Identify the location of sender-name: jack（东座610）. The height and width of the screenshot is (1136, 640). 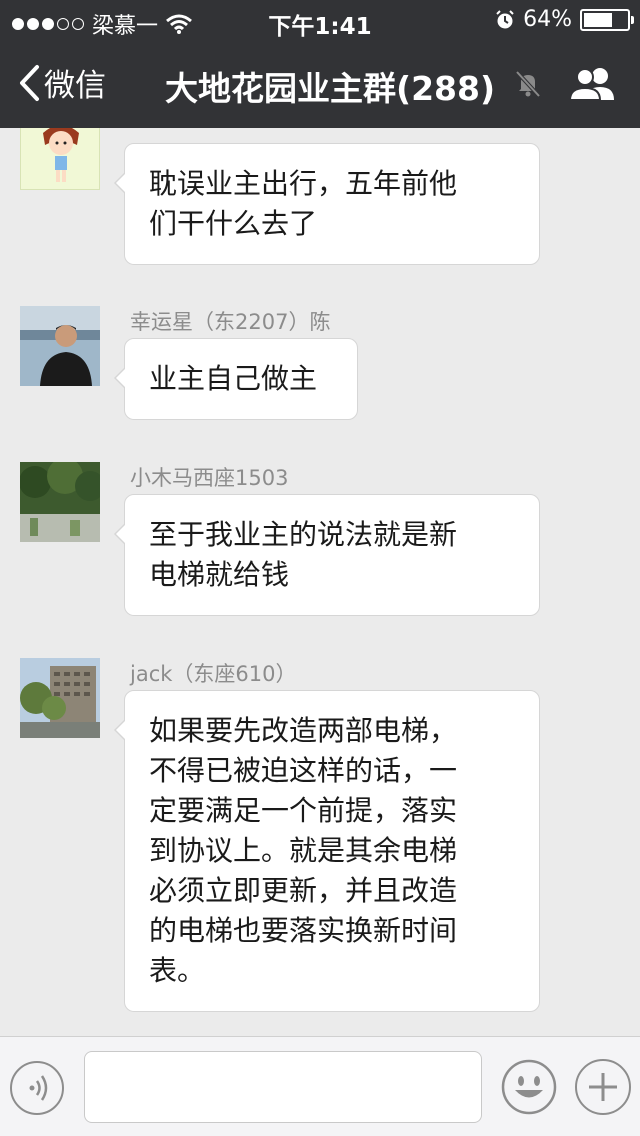
(213, 674).